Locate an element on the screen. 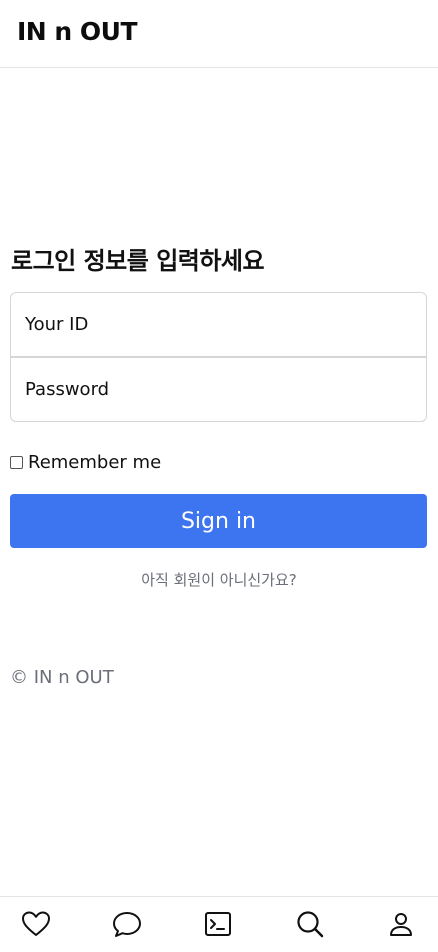  remember-me-row: Remember me is located at coordinates (85, 462).